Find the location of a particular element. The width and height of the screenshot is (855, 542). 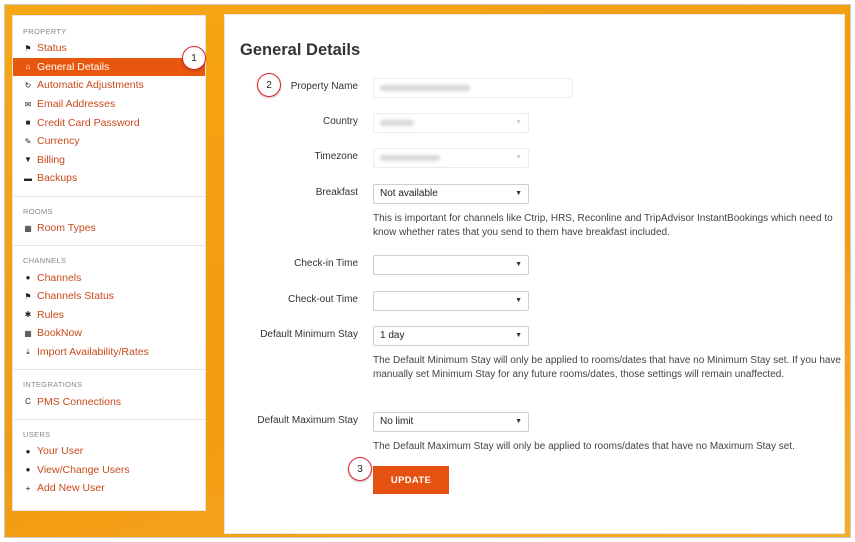

sidebar-item-import-availability-rates: ⤓ Import Availability/Rates is located at coordinates (109, 352).